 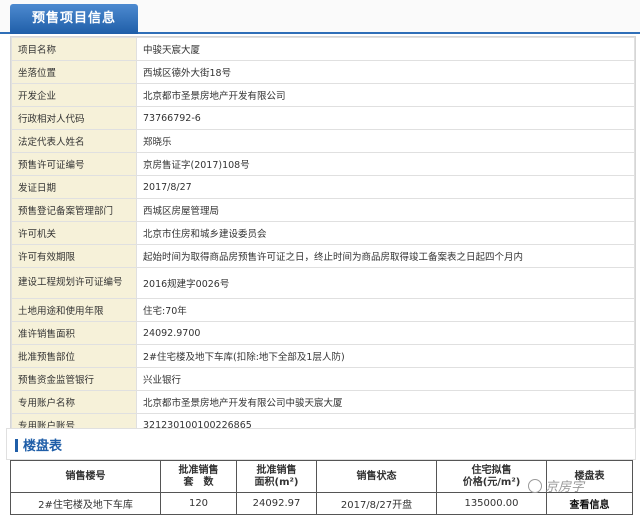 I want to click on info-value: 郑晓乐, so click(x=385, y=141).